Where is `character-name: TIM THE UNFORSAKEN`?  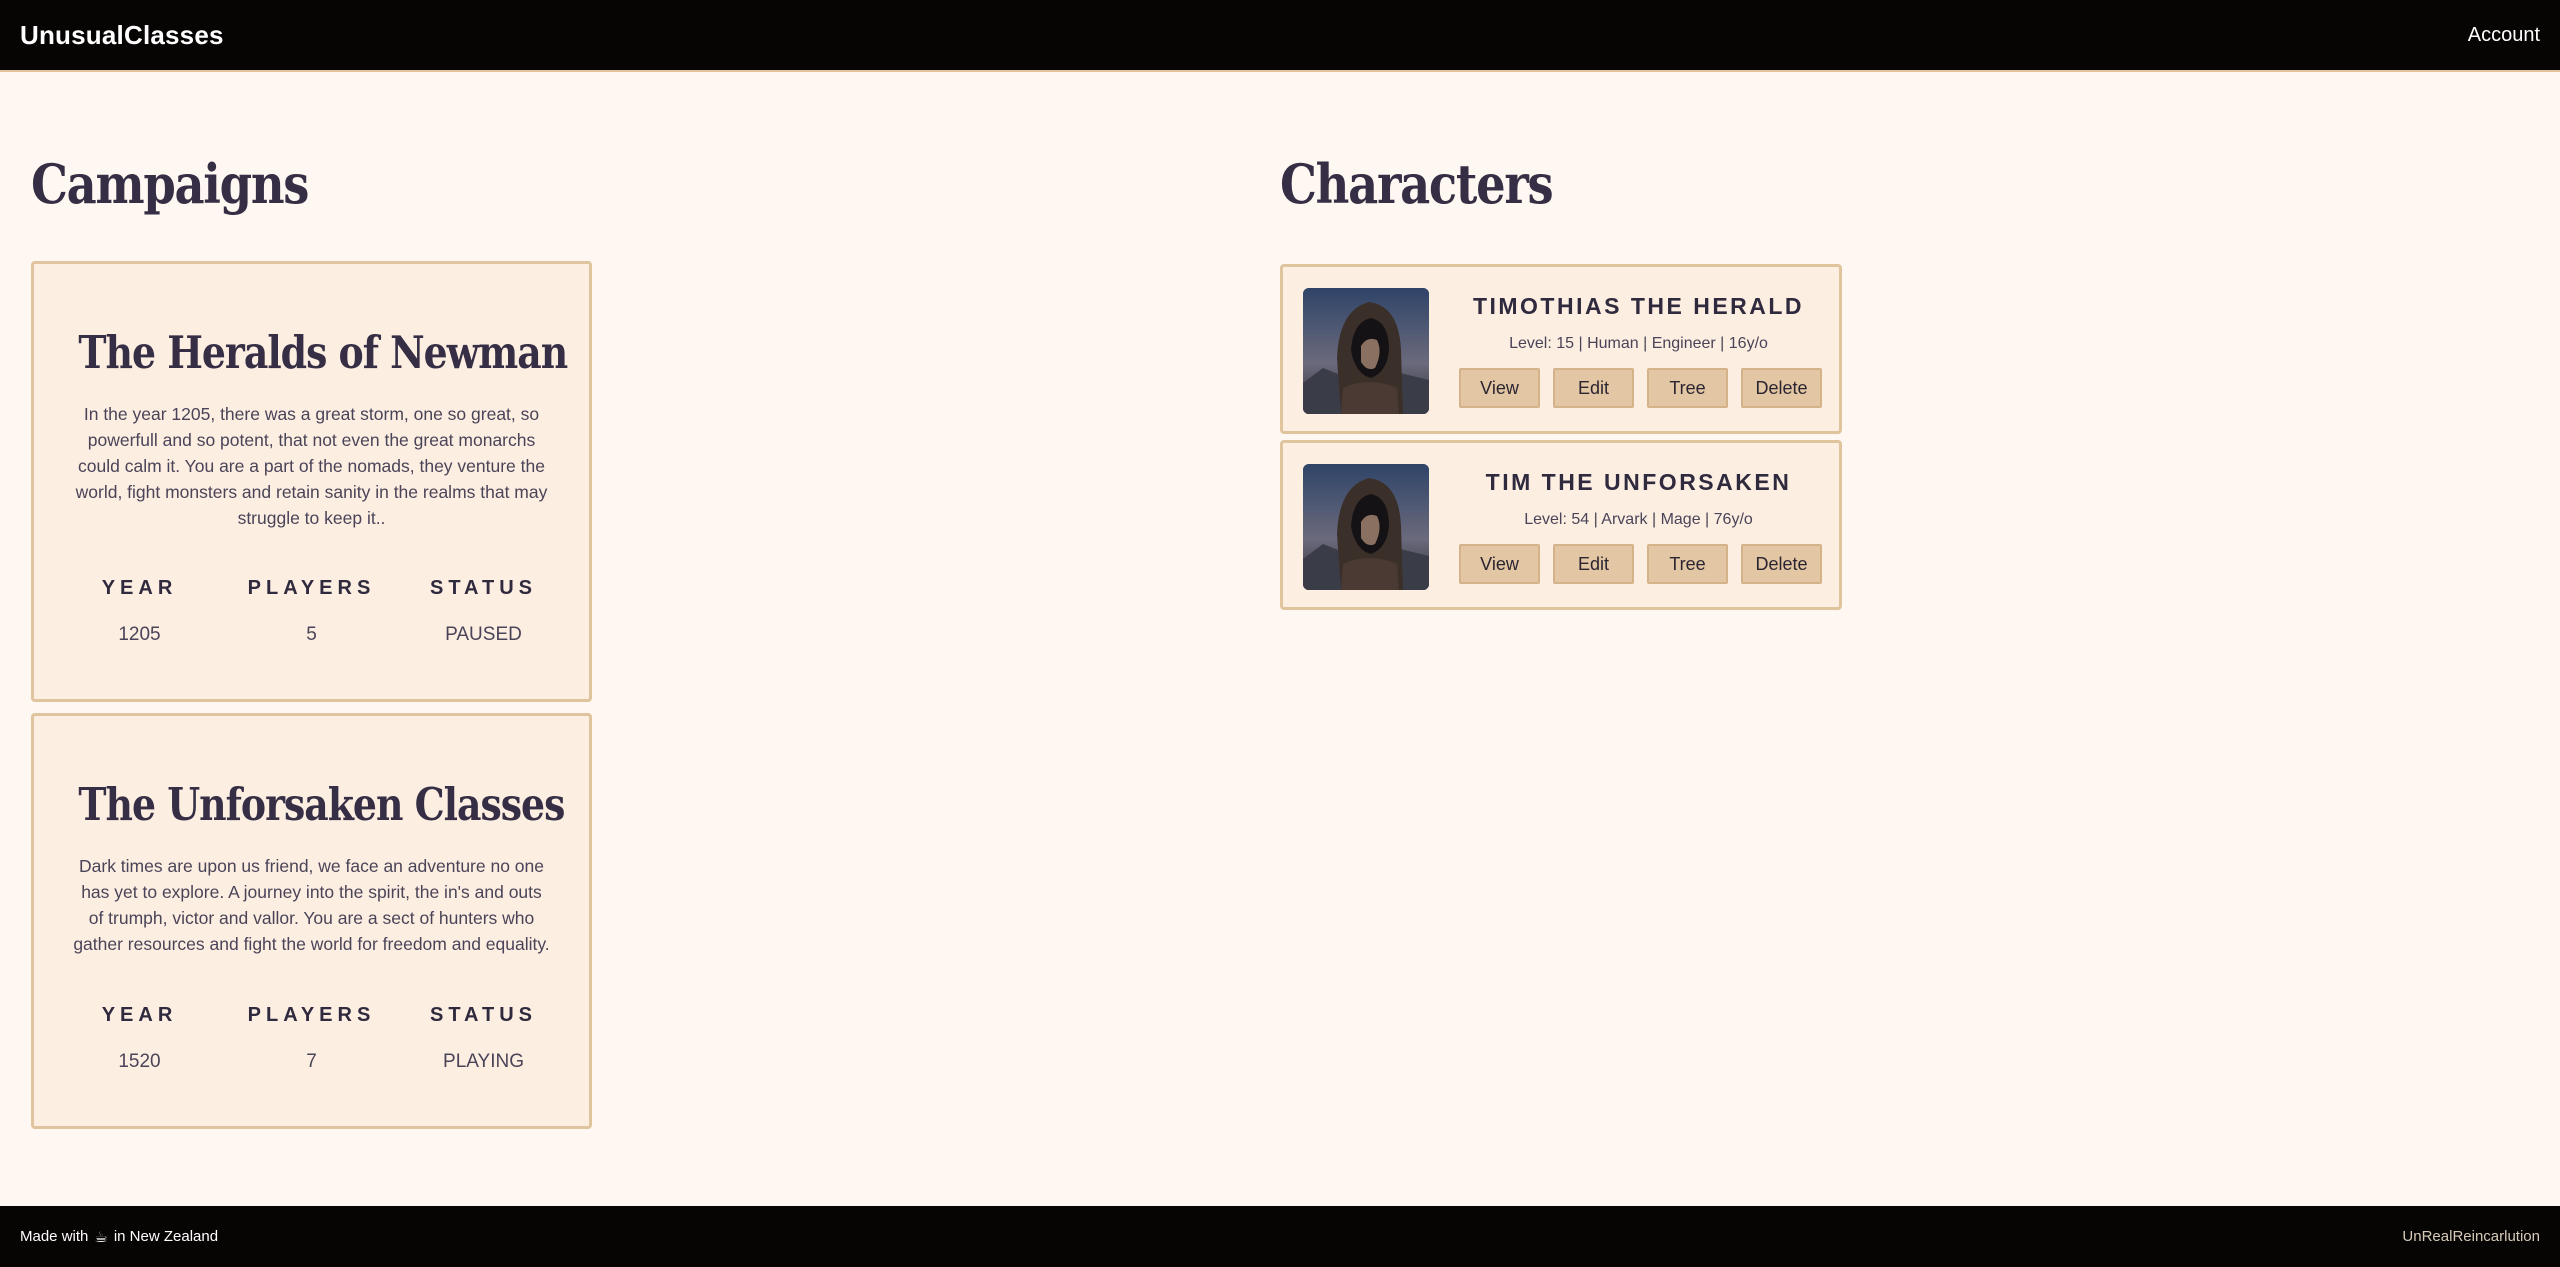
character-name: TIM THE UNFORSAKEN is located at coordinates (1638, 482).